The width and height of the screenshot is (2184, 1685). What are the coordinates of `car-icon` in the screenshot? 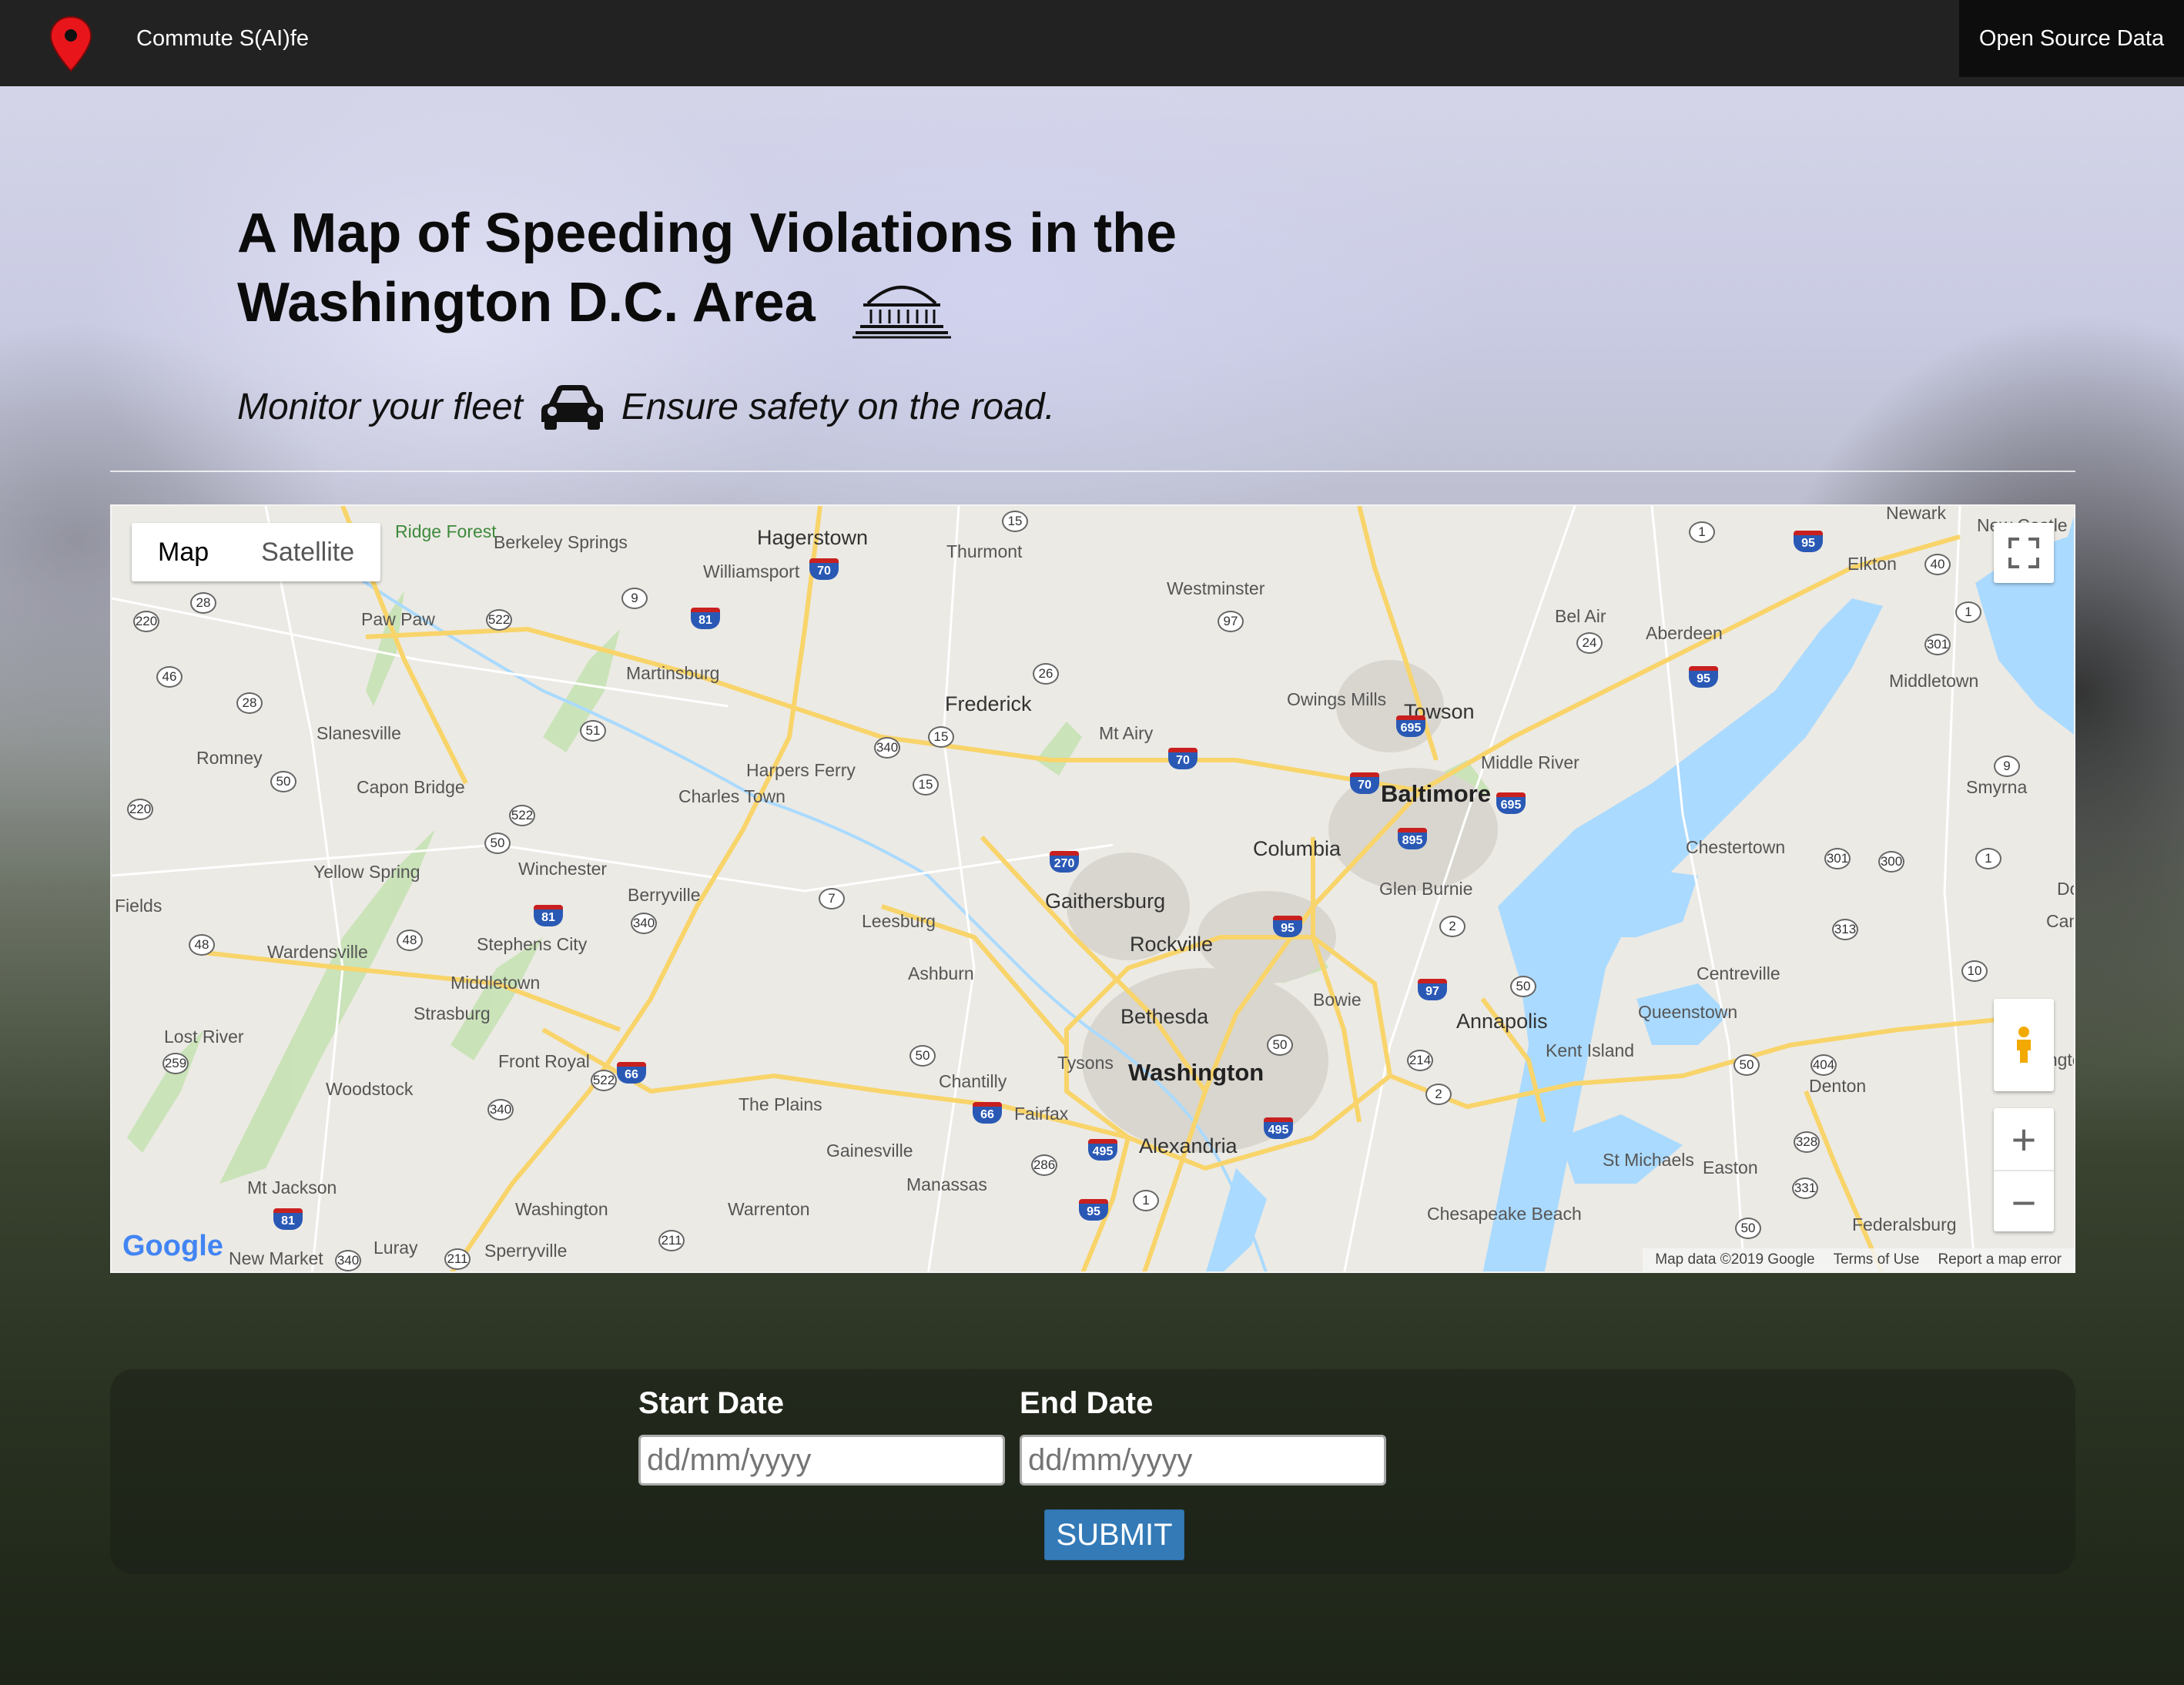 It's located at (572, 407).